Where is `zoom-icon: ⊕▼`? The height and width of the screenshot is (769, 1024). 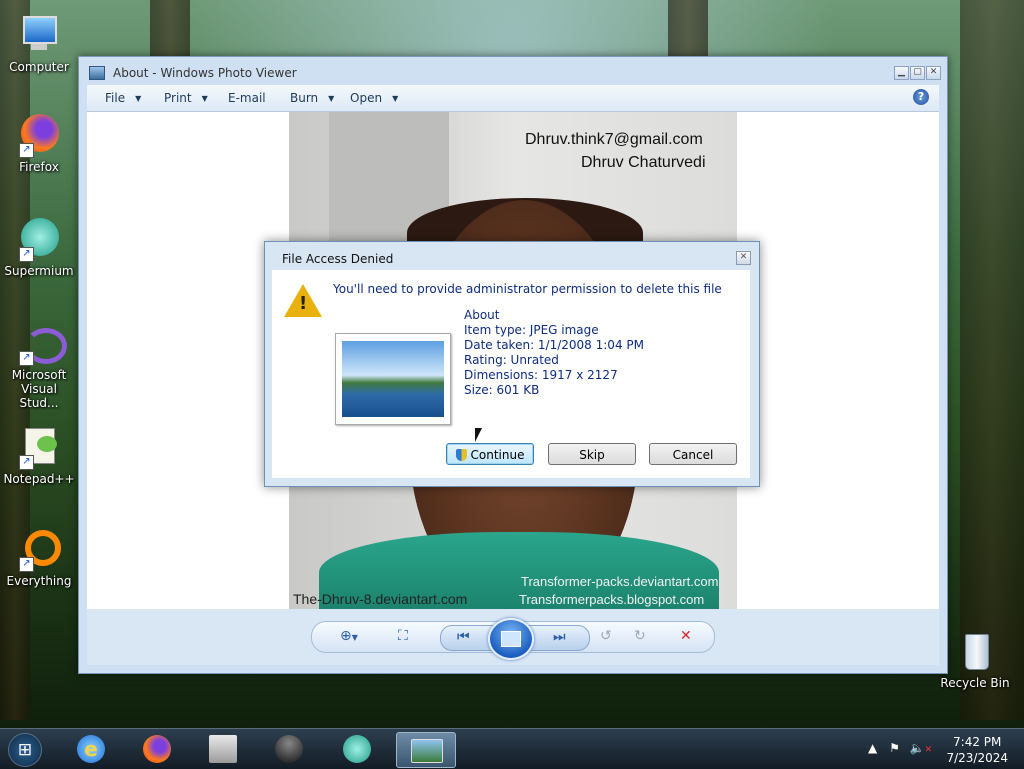
zoom-icon: ⊕▼ is located at coordinates (349, 636).